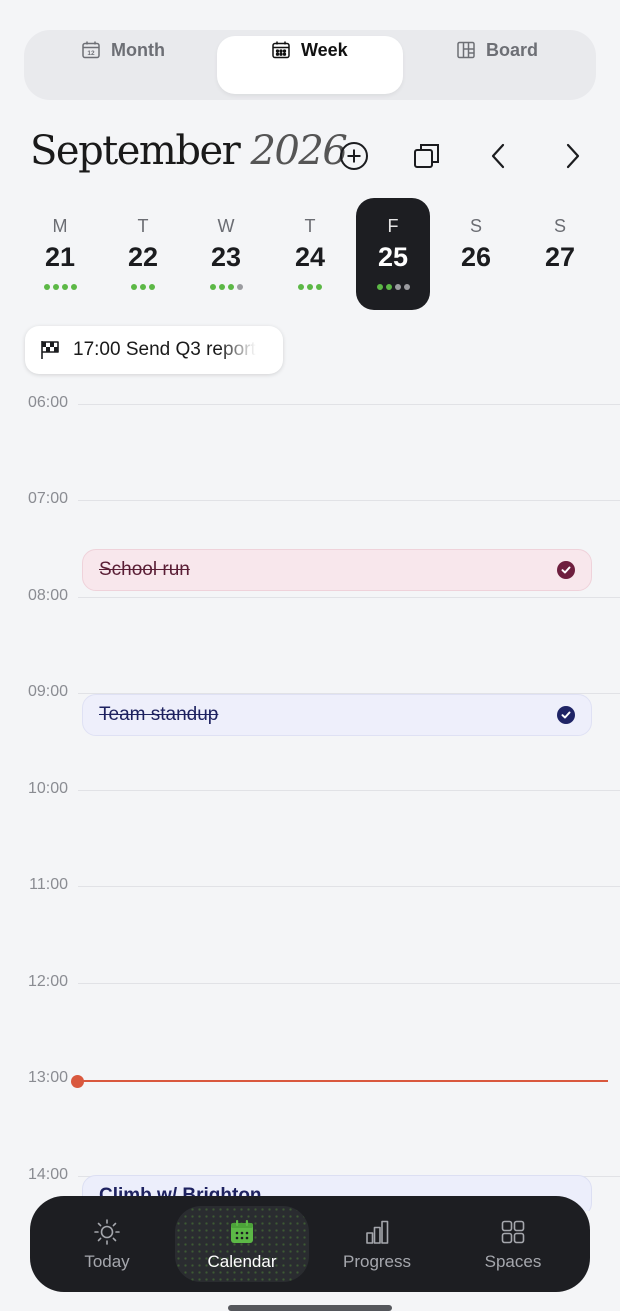 The image size is (620, 1311). I want to click on month-title: September 2026, so click(189, 151).